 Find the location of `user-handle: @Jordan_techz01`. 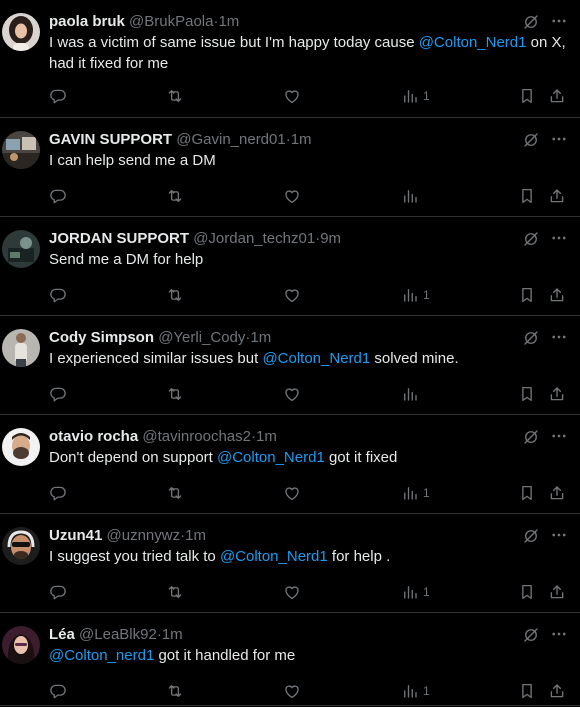

user-handle: @Jordan_techz01 is located at coordinates (254, 238).